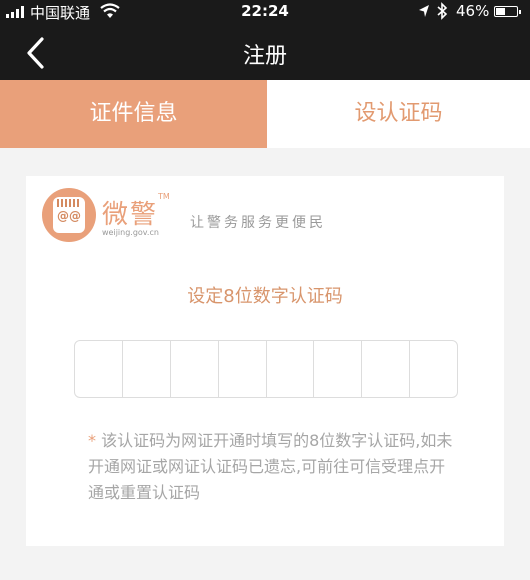  Describe the element at coordinates (424, 11) in the screenshot. I see `location-arrow-icon` at that location.